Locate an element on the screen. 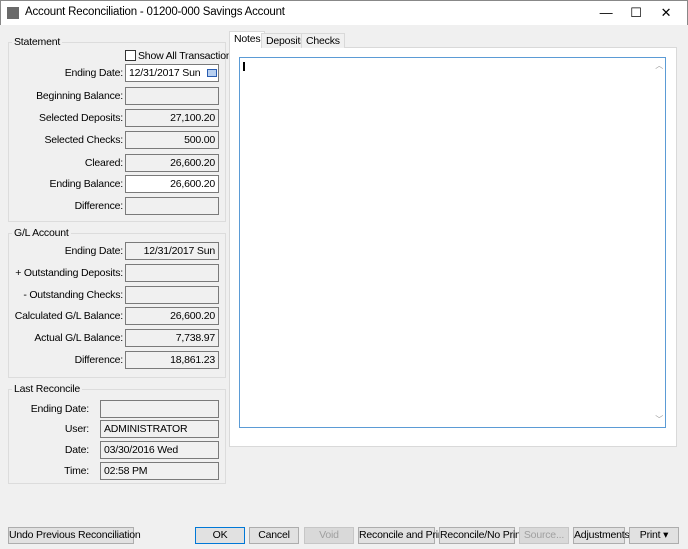  gl-label: Difference: is located at coordinates (99, 360).